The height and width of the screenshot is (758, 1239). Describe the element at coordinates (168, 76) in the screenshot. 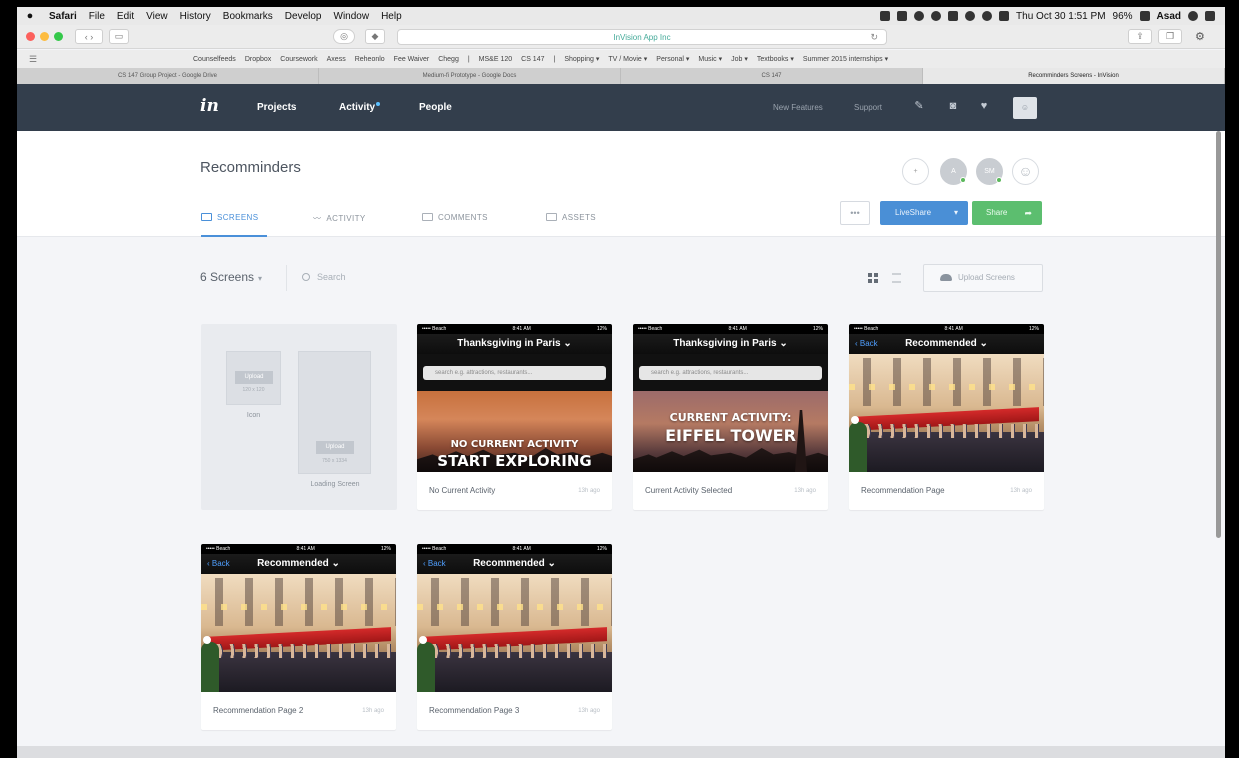

I see `browser-tab: CS 147 Group Project - Google Drive` at that location.